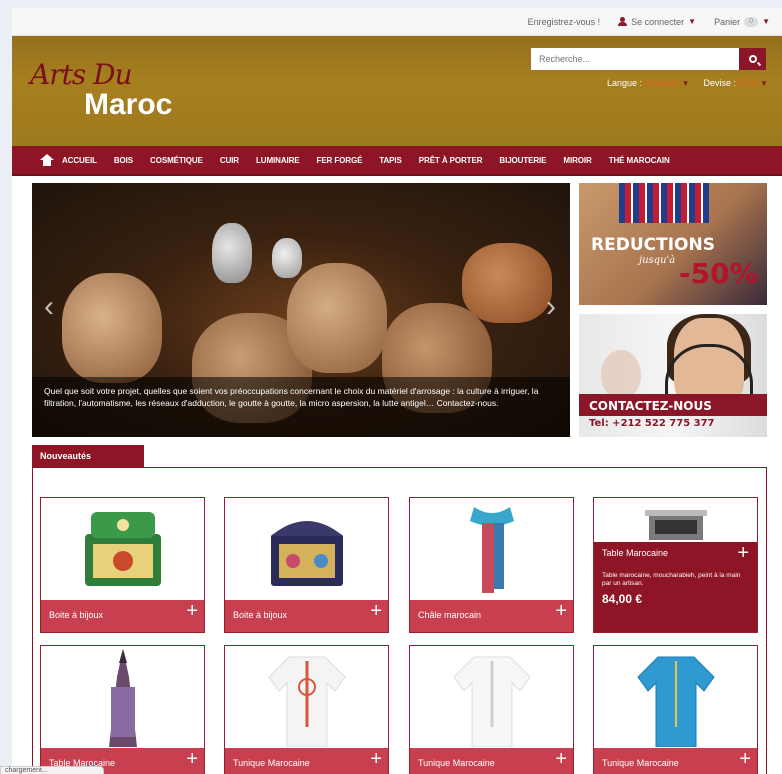 This screenshot has height=774, width=782. I want to click on promo-contact-banner: CONTACTEZ-NOUS Tel: +212 522 775 377, so click(673, 375).